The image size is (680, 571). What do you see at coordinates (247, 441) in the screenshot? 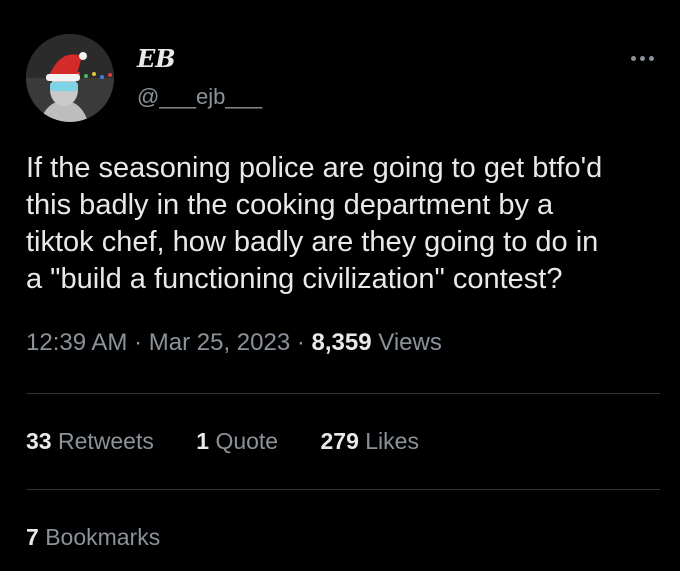
I see `quotes-label: Quote` at bounding box center [247, 441].